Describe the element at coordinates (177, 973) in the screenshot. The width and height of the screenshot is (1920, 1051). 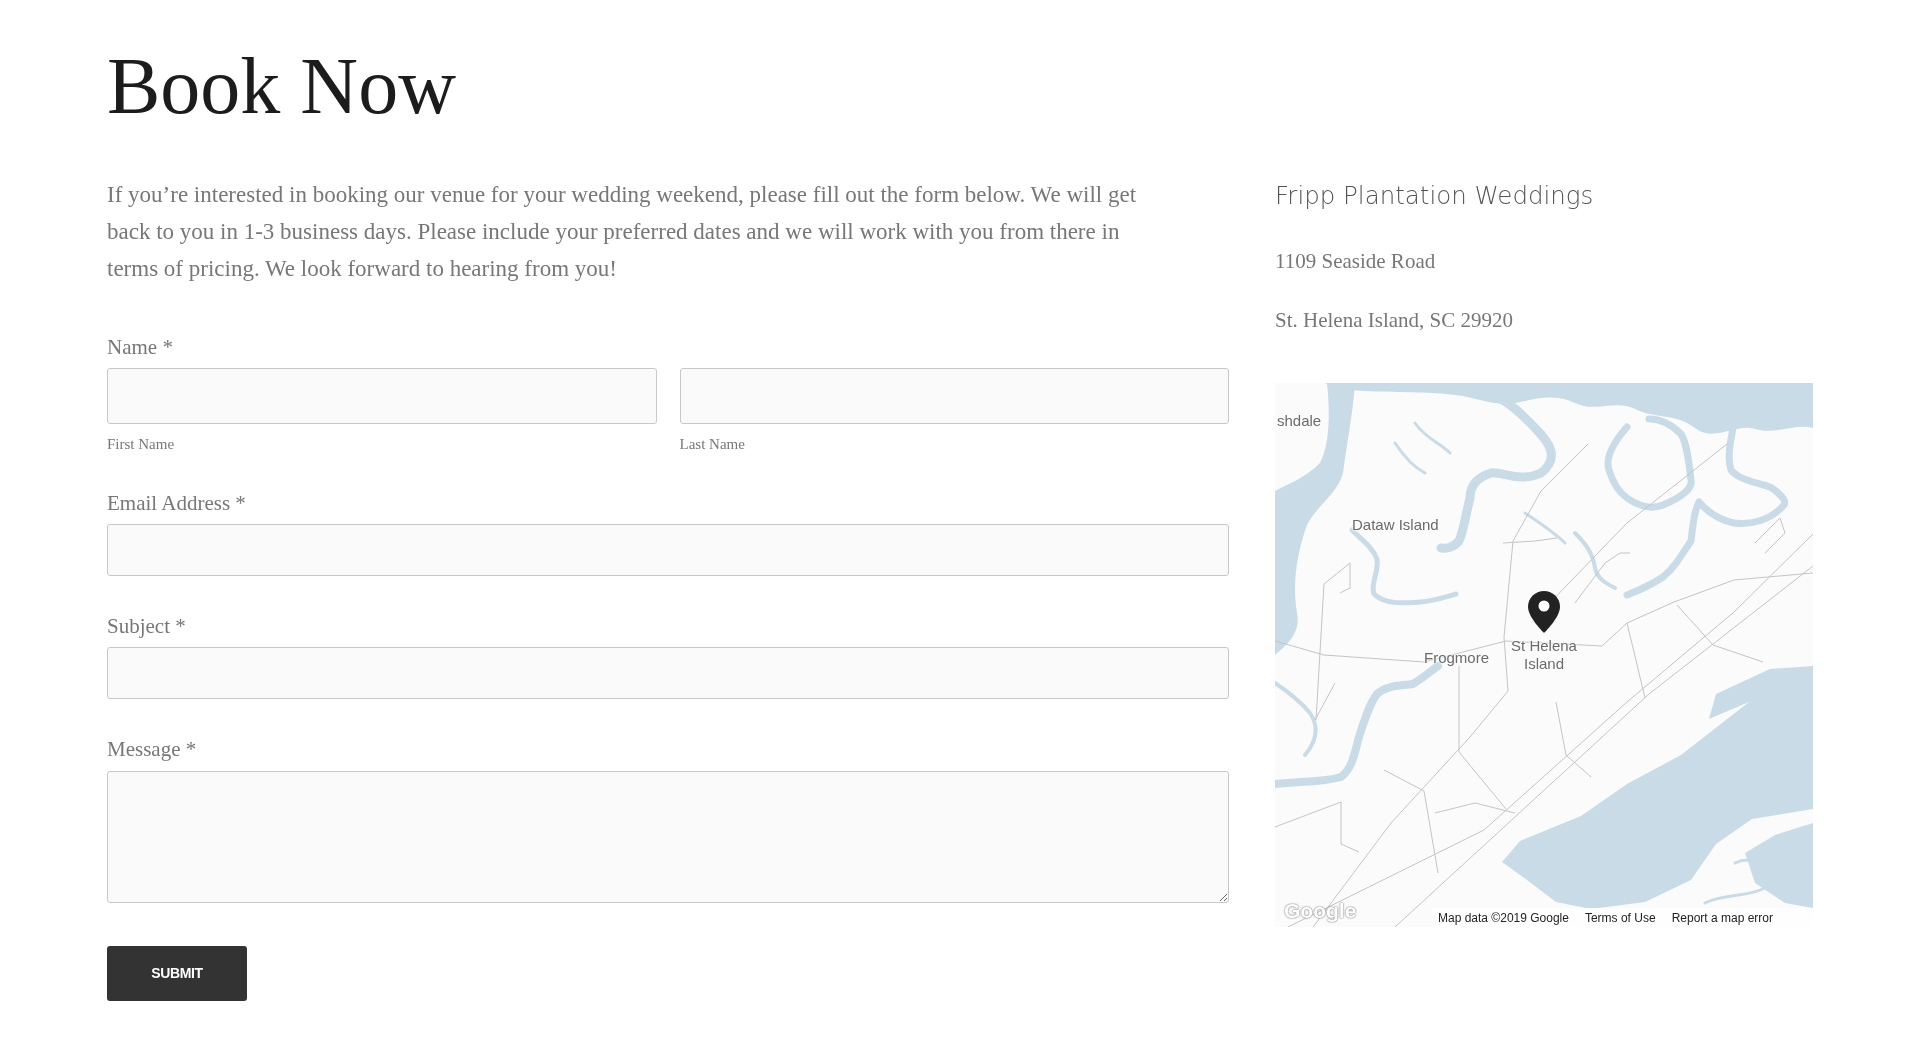
I see `submit-button: SUBMIT` at that location.